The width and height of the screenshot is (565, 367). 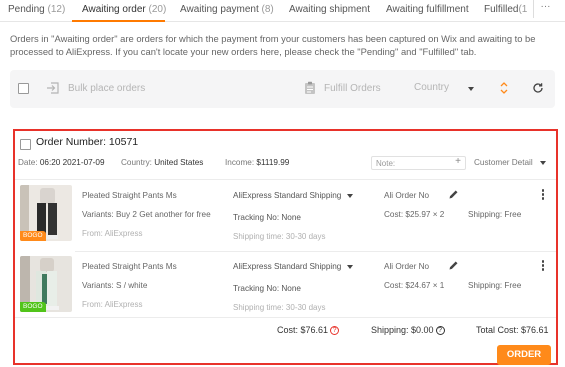 What do you see at coordinates (23, 88) in the screenshot?
I see `select-all-checkbox` at bounding box center [23, 88].